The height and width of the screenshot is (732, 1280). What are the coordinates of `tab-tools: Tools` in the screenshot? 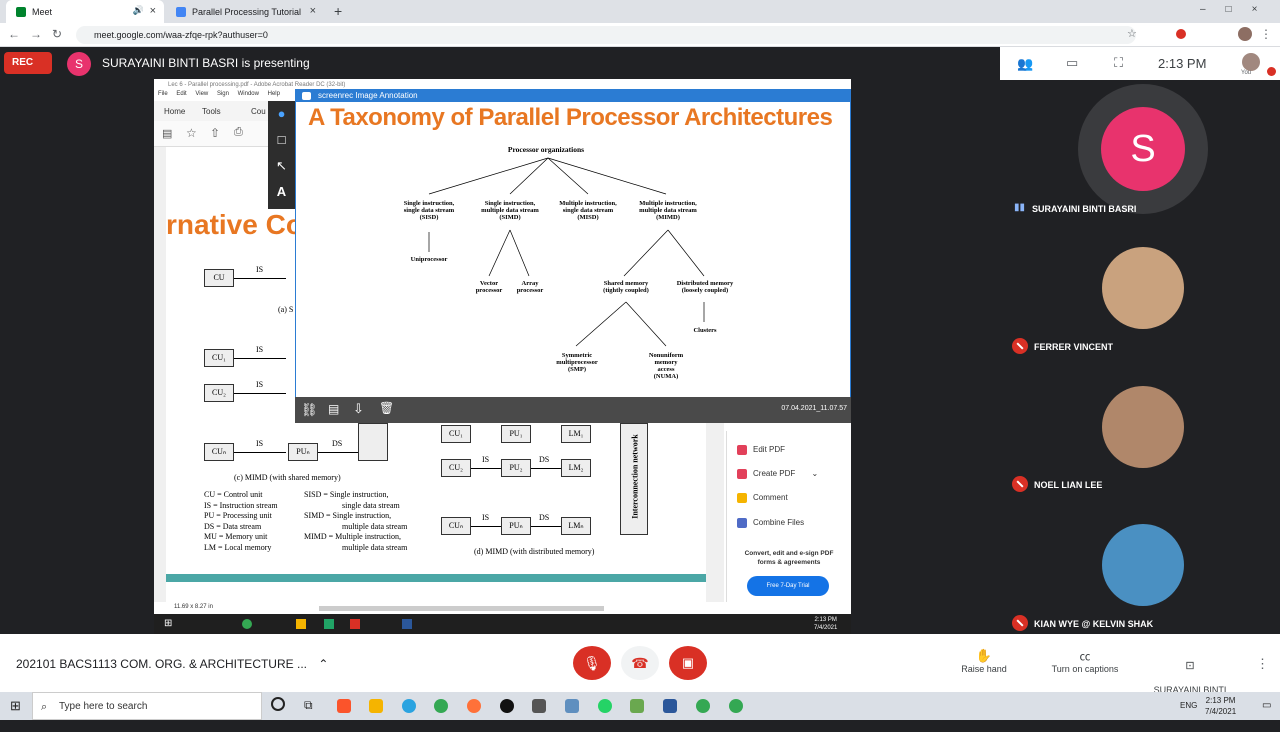 It's located at (211, 111).